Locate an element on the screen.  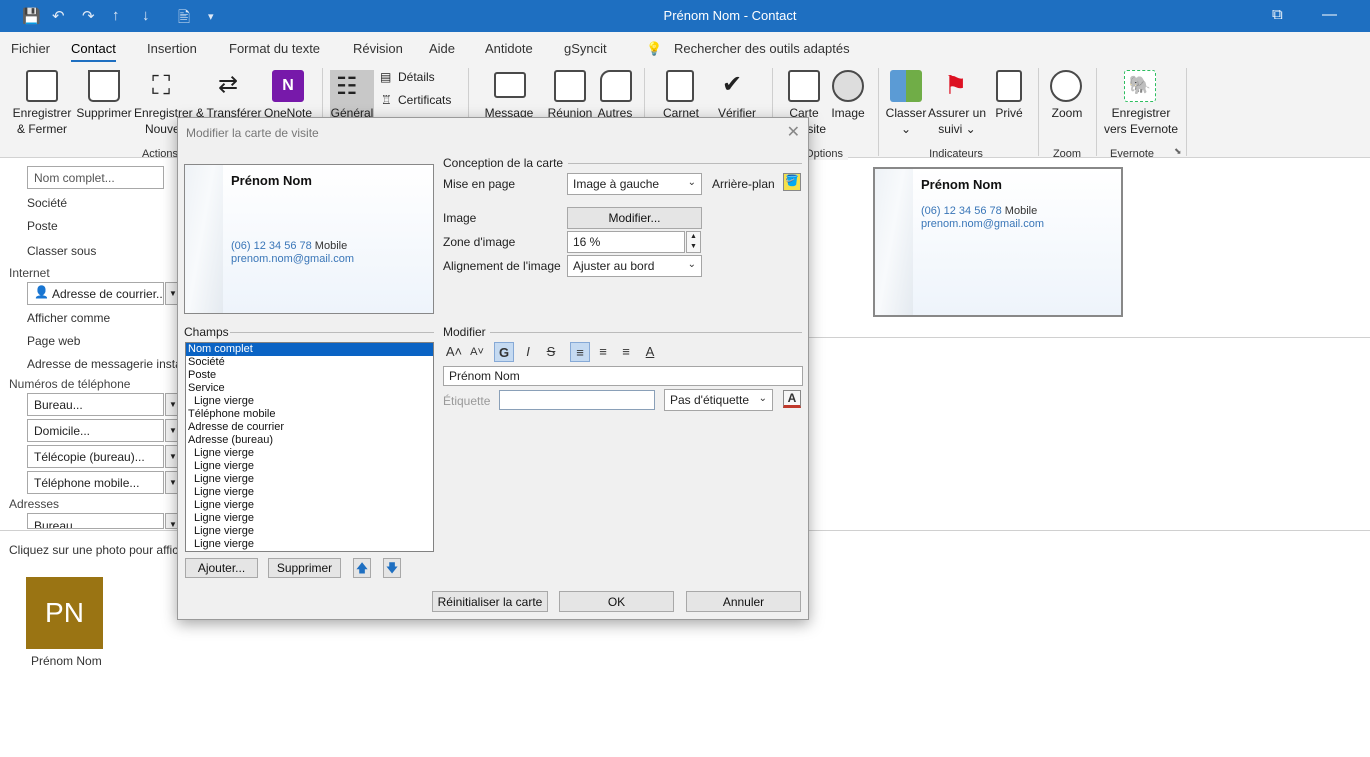
up-icon: ↑ is located at coordinates (116, 15).